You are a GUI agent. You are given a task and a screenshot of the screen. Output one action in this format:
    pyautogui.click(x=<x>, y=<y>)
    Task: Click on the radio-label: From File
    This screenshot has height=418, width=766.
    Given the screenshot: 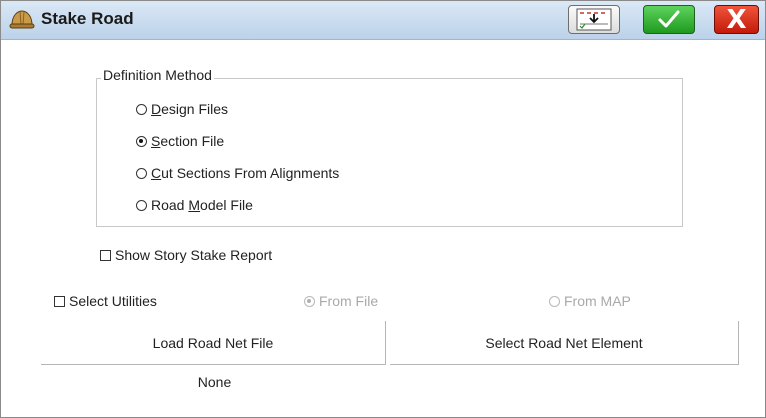 What is the action you would take?
    pyautogui.click(x=349, y=301)
    